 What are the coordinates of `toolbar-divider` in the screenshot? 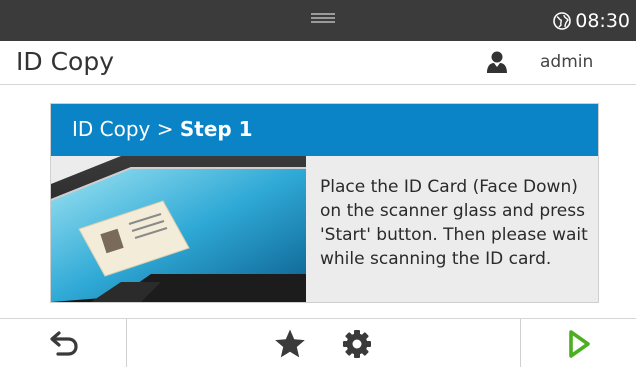 It's located at (126, 343).